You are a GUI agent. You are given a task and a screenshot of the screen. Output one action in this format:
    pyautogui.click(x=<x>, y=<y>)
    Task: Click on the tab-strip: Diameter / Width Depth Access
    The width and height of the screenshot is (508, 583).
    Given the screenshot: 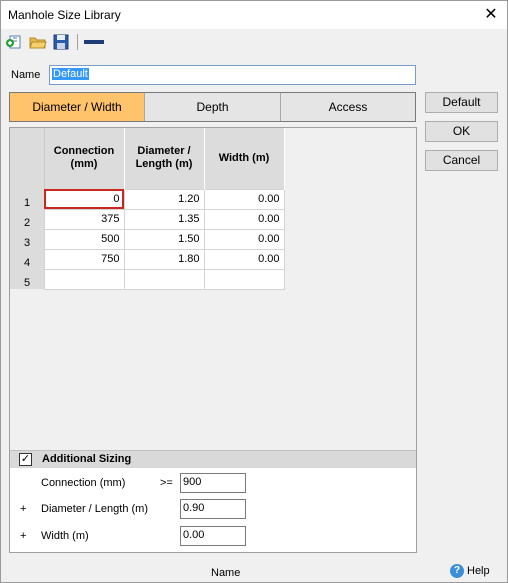 What is the action you would take?
    pyautogui.click(x=212, y=107)
    